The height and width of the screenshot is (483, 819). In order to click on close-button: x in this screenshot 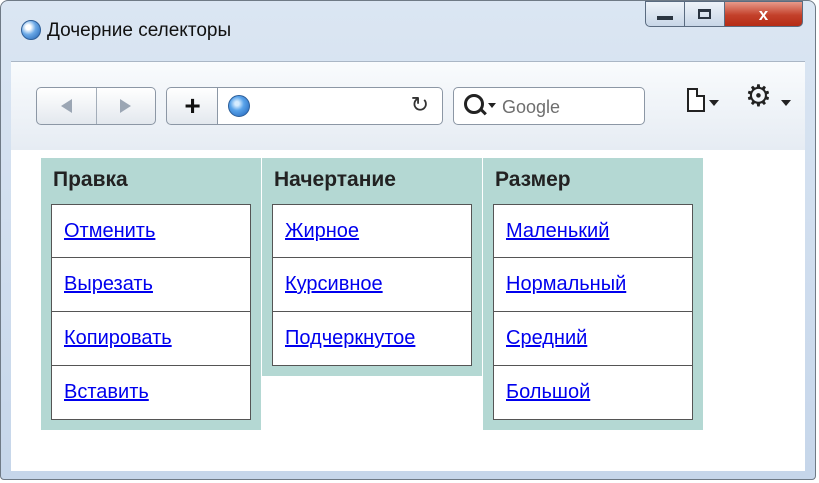, I will do `click(764, 14)`.